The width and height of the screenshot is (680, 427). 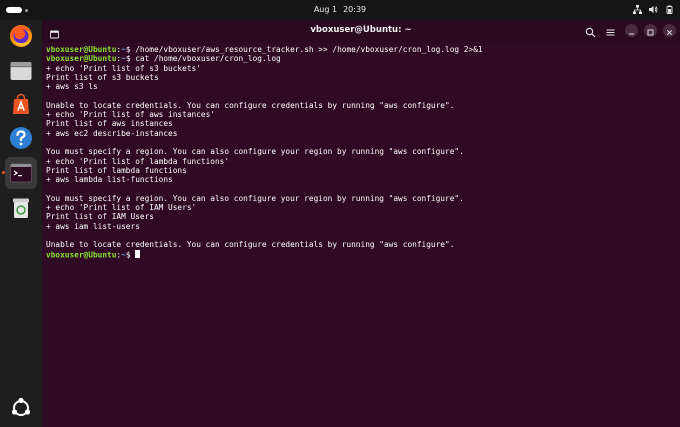 What do you see at coordinates (109, 180) in the screenshot?
I see `output-text: + aws lambda list-functions` at bounding box center [109, 180].